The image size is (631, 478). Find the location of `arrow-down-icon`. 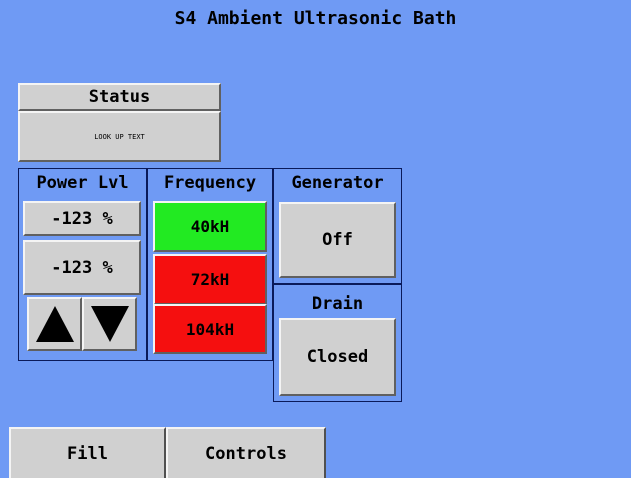

arrow-down-icon is located at coordinates (109, 324).